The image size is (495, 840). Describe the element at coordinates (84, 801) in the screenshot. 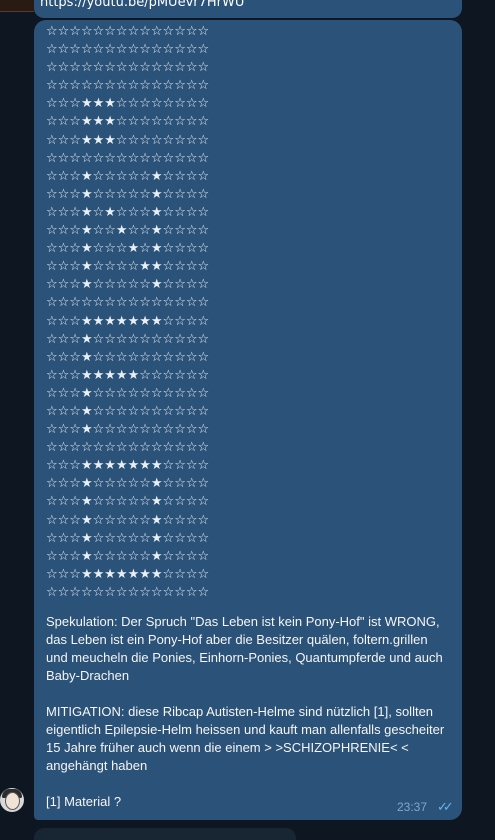

I see `message-paragraph-footnote: [1] Material ?` at that location.